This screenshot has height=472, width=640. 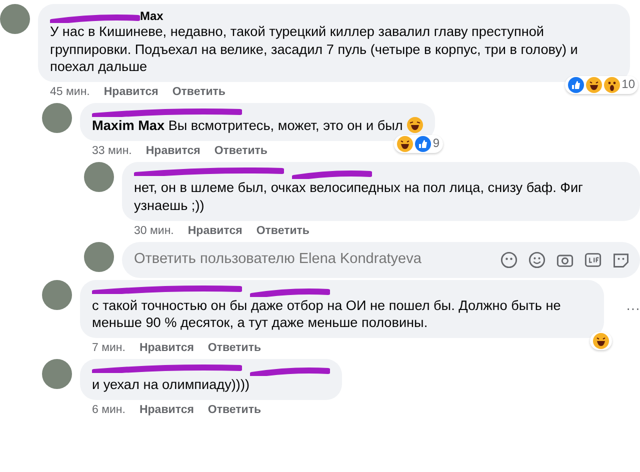 What do you see at coordinates (359, 196) in the screenshot?
I see `comment-text: нет, он в шлеме был, очках велосипедных на пол лица, снизу баф. Фиг узнаешь ;))` at bounding box center [359, 196].